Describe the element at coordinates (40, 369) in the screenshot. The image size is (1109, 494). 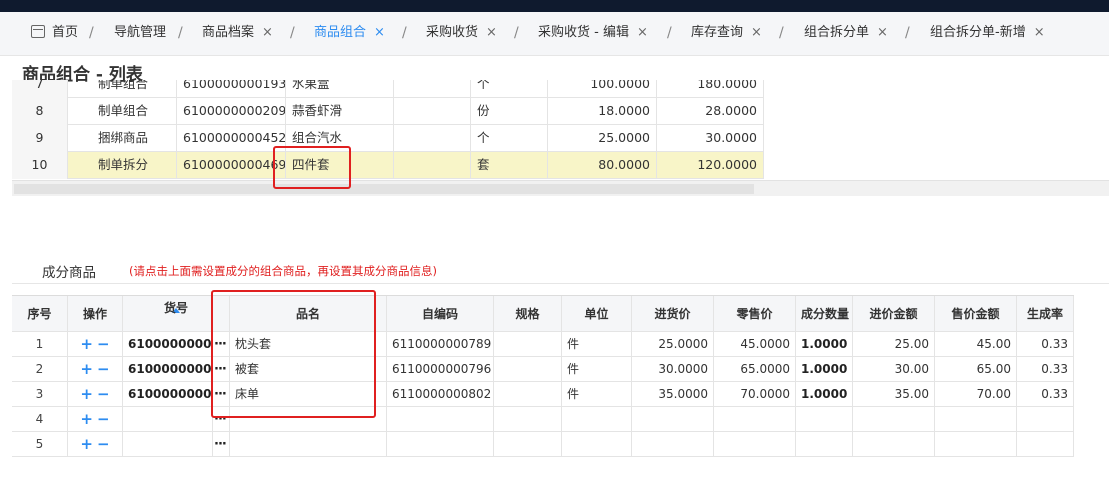
I see `row-seq: 2` at that location.